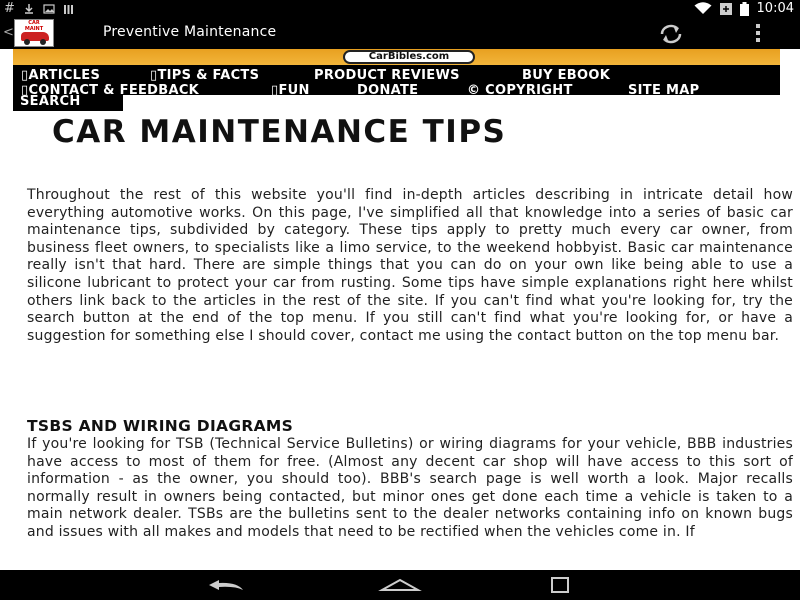  I want to click on menu-item-copyright: © COPYRIGHT, so click(520, 90).